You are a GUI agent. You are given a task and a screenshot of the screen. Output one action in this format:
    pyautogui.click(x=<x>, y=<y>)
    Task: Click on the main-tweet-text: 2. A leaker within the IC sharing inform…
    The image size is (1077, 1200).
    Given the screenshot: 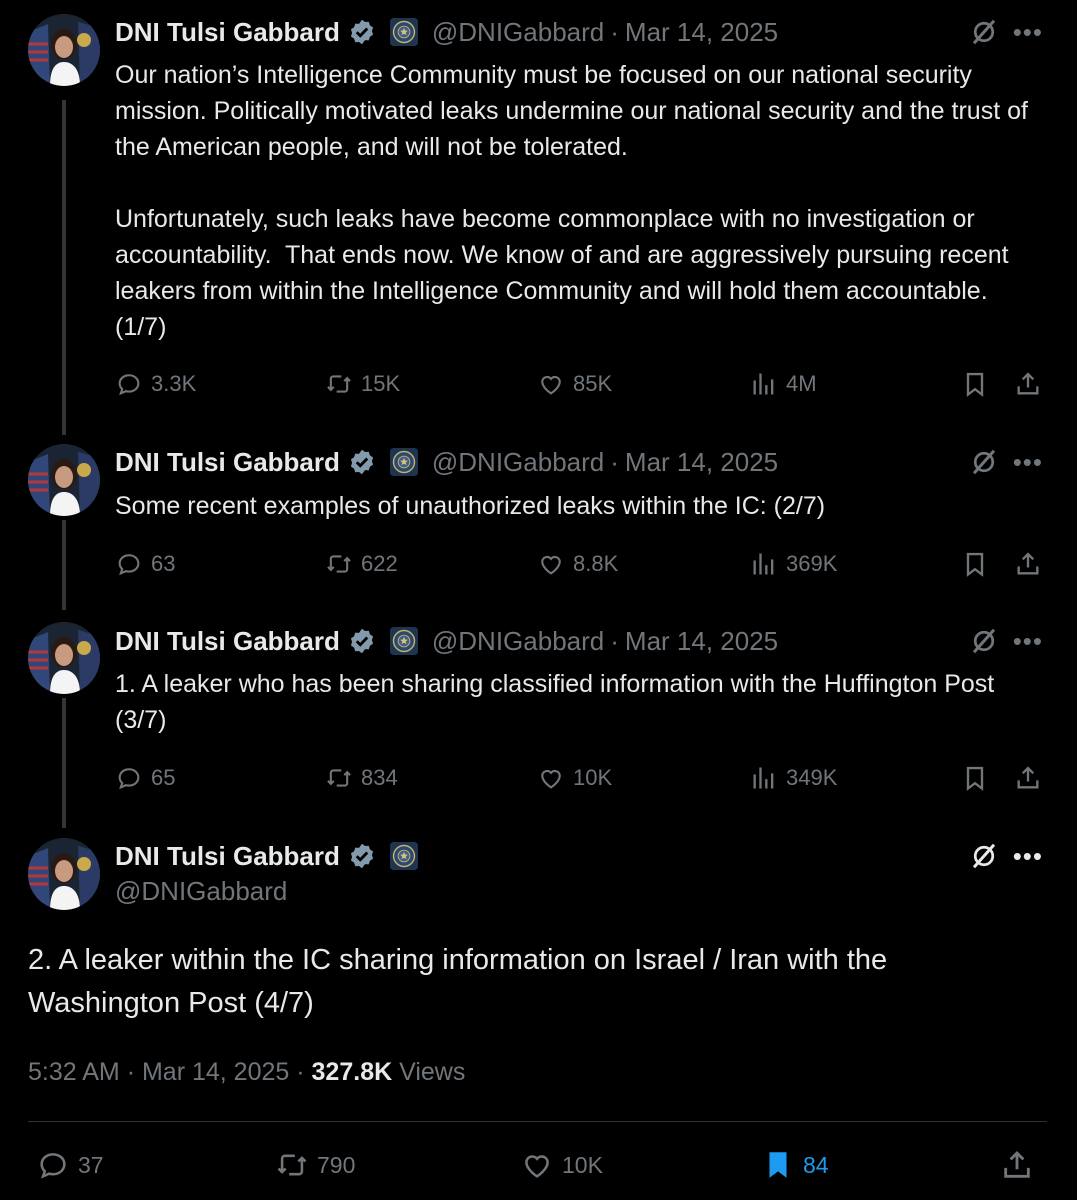 What is the action you would take?
    pyautogui.click(x=458, y=981)
    